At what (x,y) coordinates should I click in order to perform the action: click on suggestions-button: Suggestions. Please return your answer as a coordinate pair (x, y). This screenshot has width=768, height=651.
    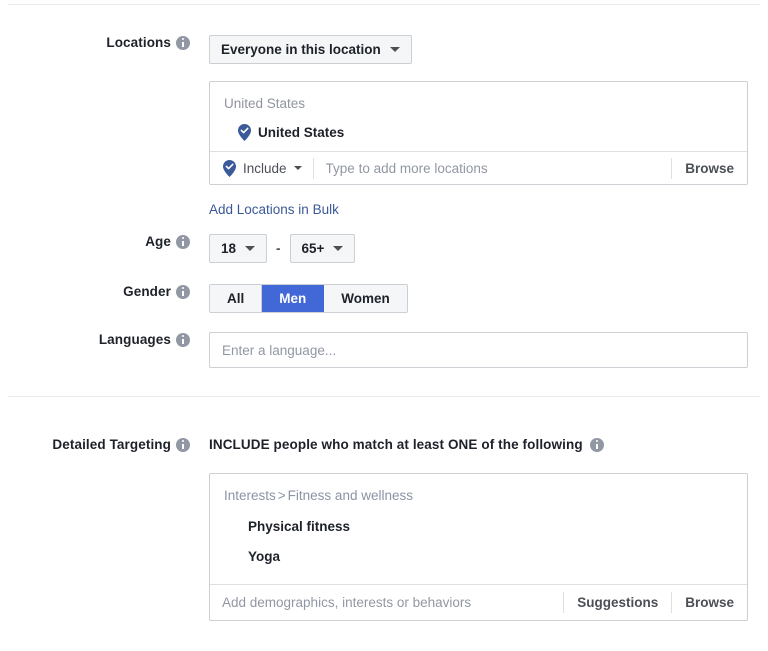
    Looking at the image, I should click on (617, 602).